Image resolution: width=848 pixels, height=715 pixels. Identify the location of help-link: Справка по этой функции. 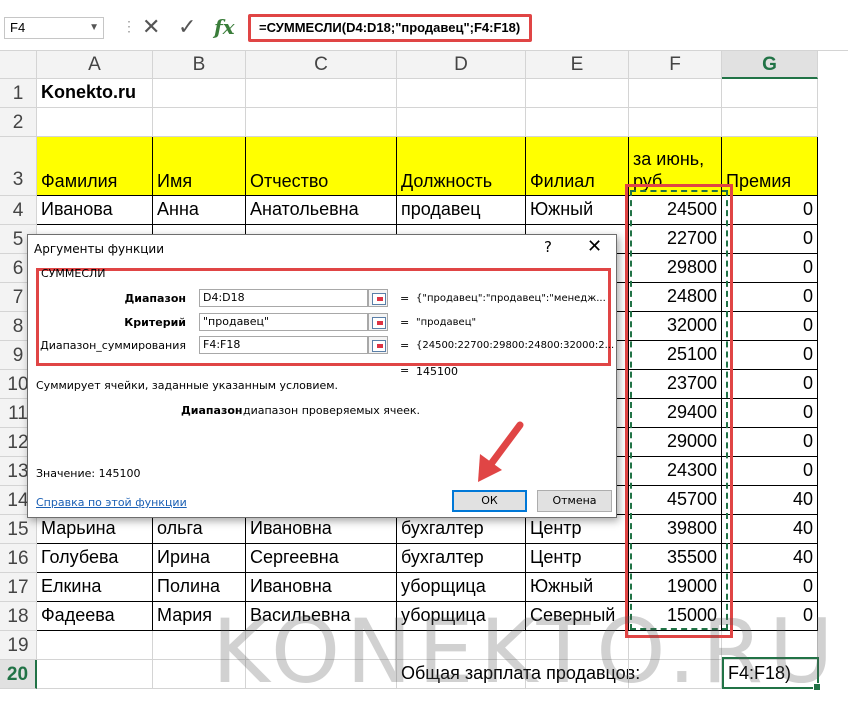
(111, 502).